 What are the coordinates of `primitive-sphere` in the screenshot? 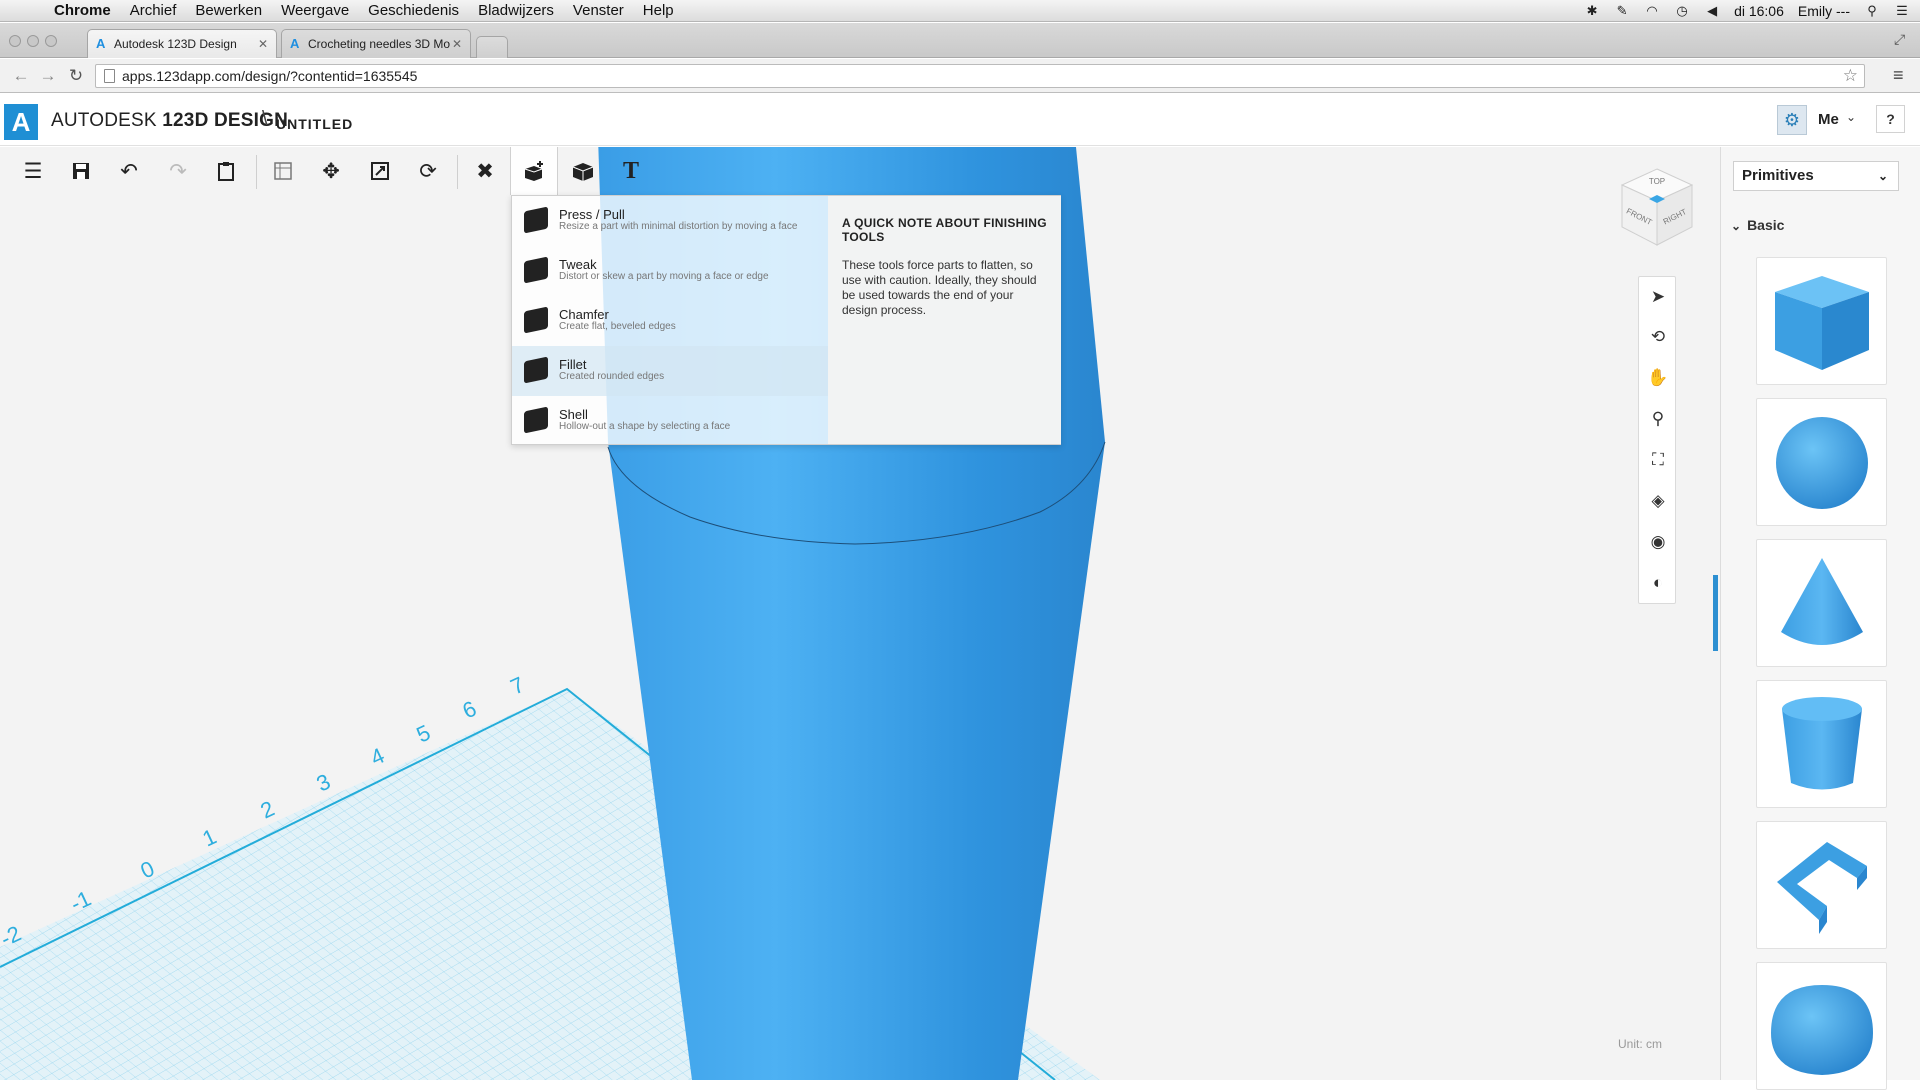 It's located at (1821, 462).